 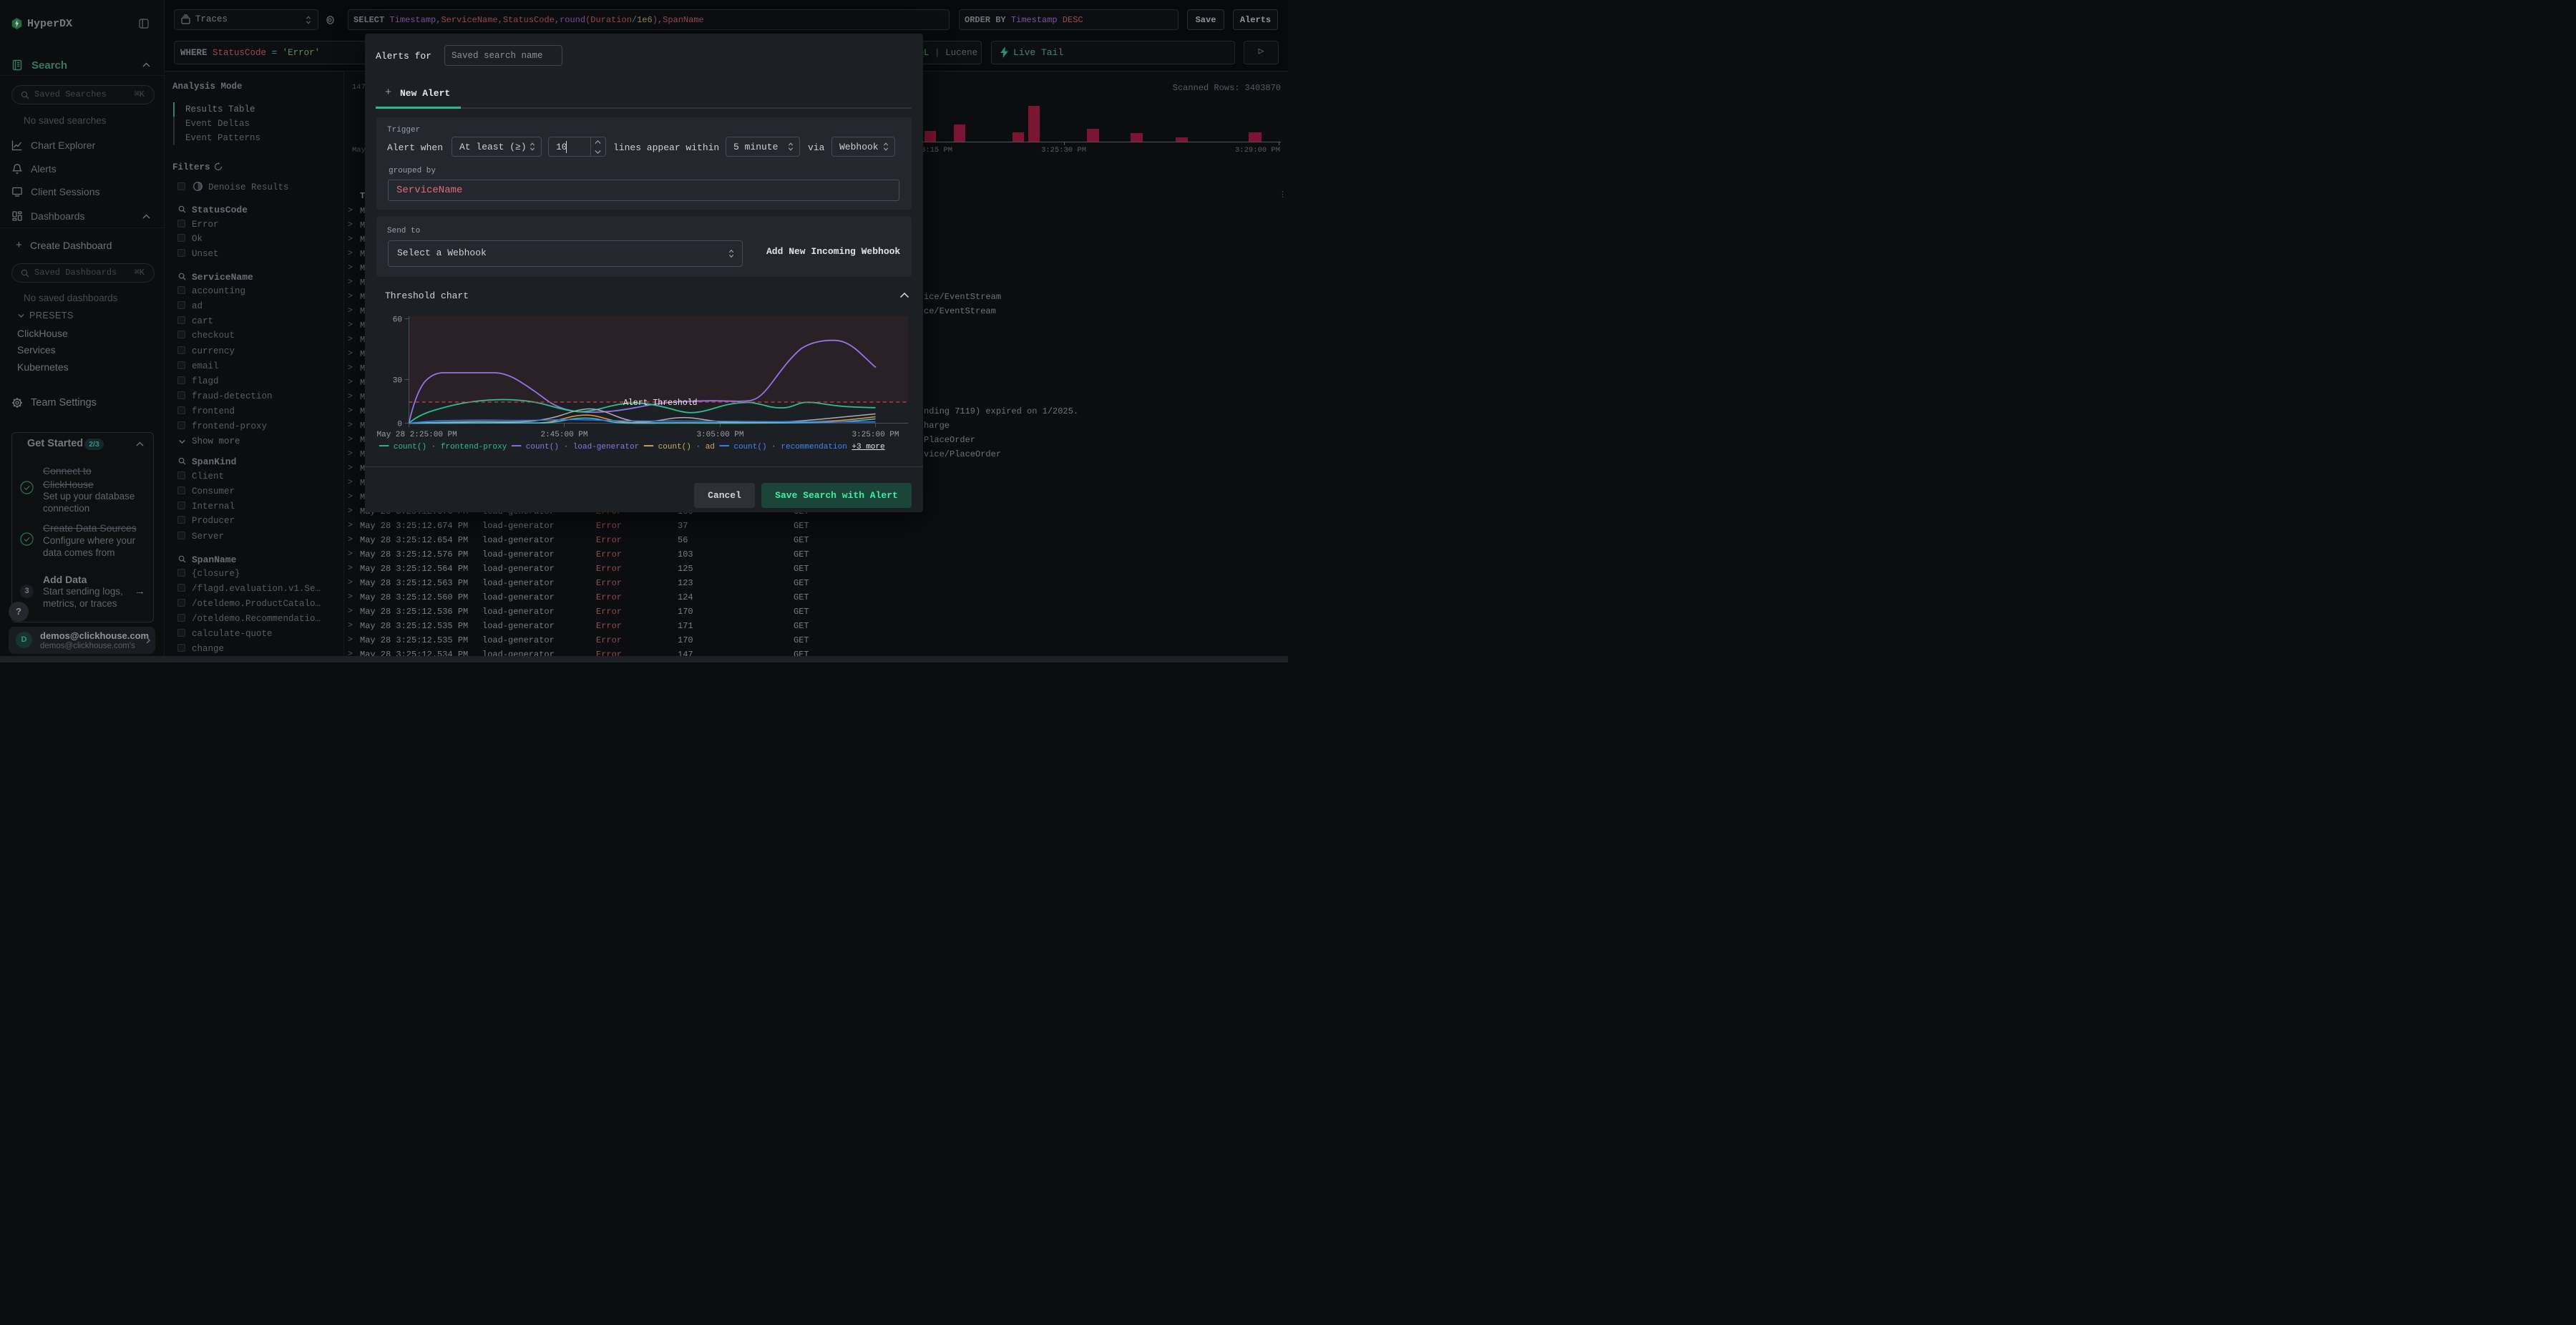 I want to click on svg-text: 3:25:00 PM, so click(x=875, y=435).